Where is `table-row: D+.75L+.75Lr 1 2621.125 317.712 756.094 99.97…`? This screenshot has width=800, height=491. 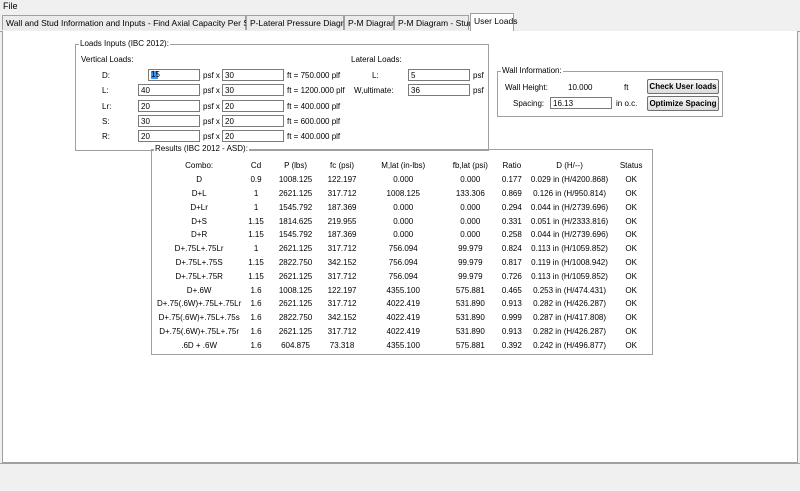
table-row: D+.75L+.75Lr 1 2621.125 317.712 756.094 99.97… is located at coordinates (403, 249).